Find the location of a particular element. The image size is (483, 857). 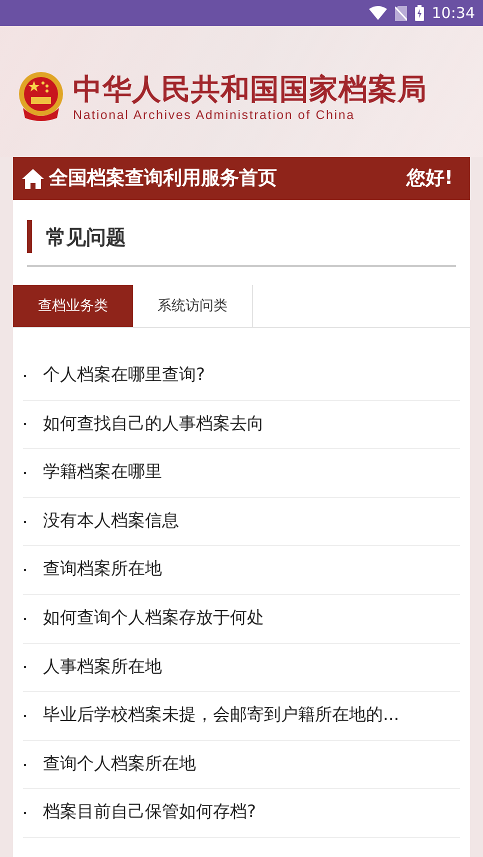

question-link: 学籍档案在哪里 is located at coordinates (102, 473).